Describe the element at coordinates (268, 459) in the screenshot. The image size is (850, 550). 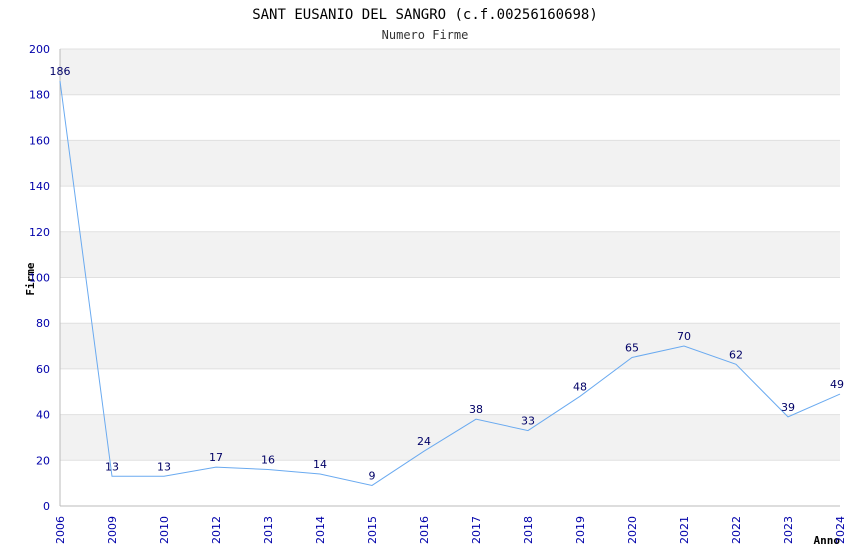
I see `data-label: 16` at that location.